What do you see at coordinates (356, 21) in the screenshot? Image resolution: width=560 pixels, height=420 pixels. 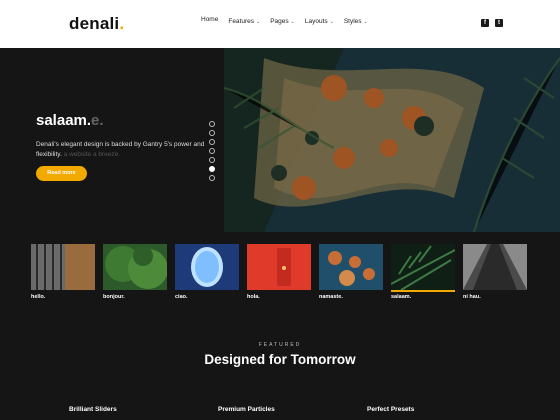 I see `nav-item-styles: Styles ⌄` at bounding box center [356, 21].